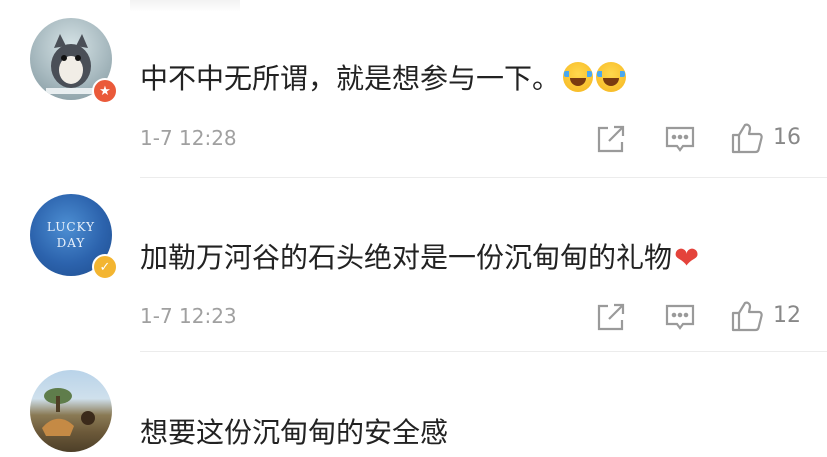  I want to click on comment-time: 1-7 12:28, so click(188, 138).